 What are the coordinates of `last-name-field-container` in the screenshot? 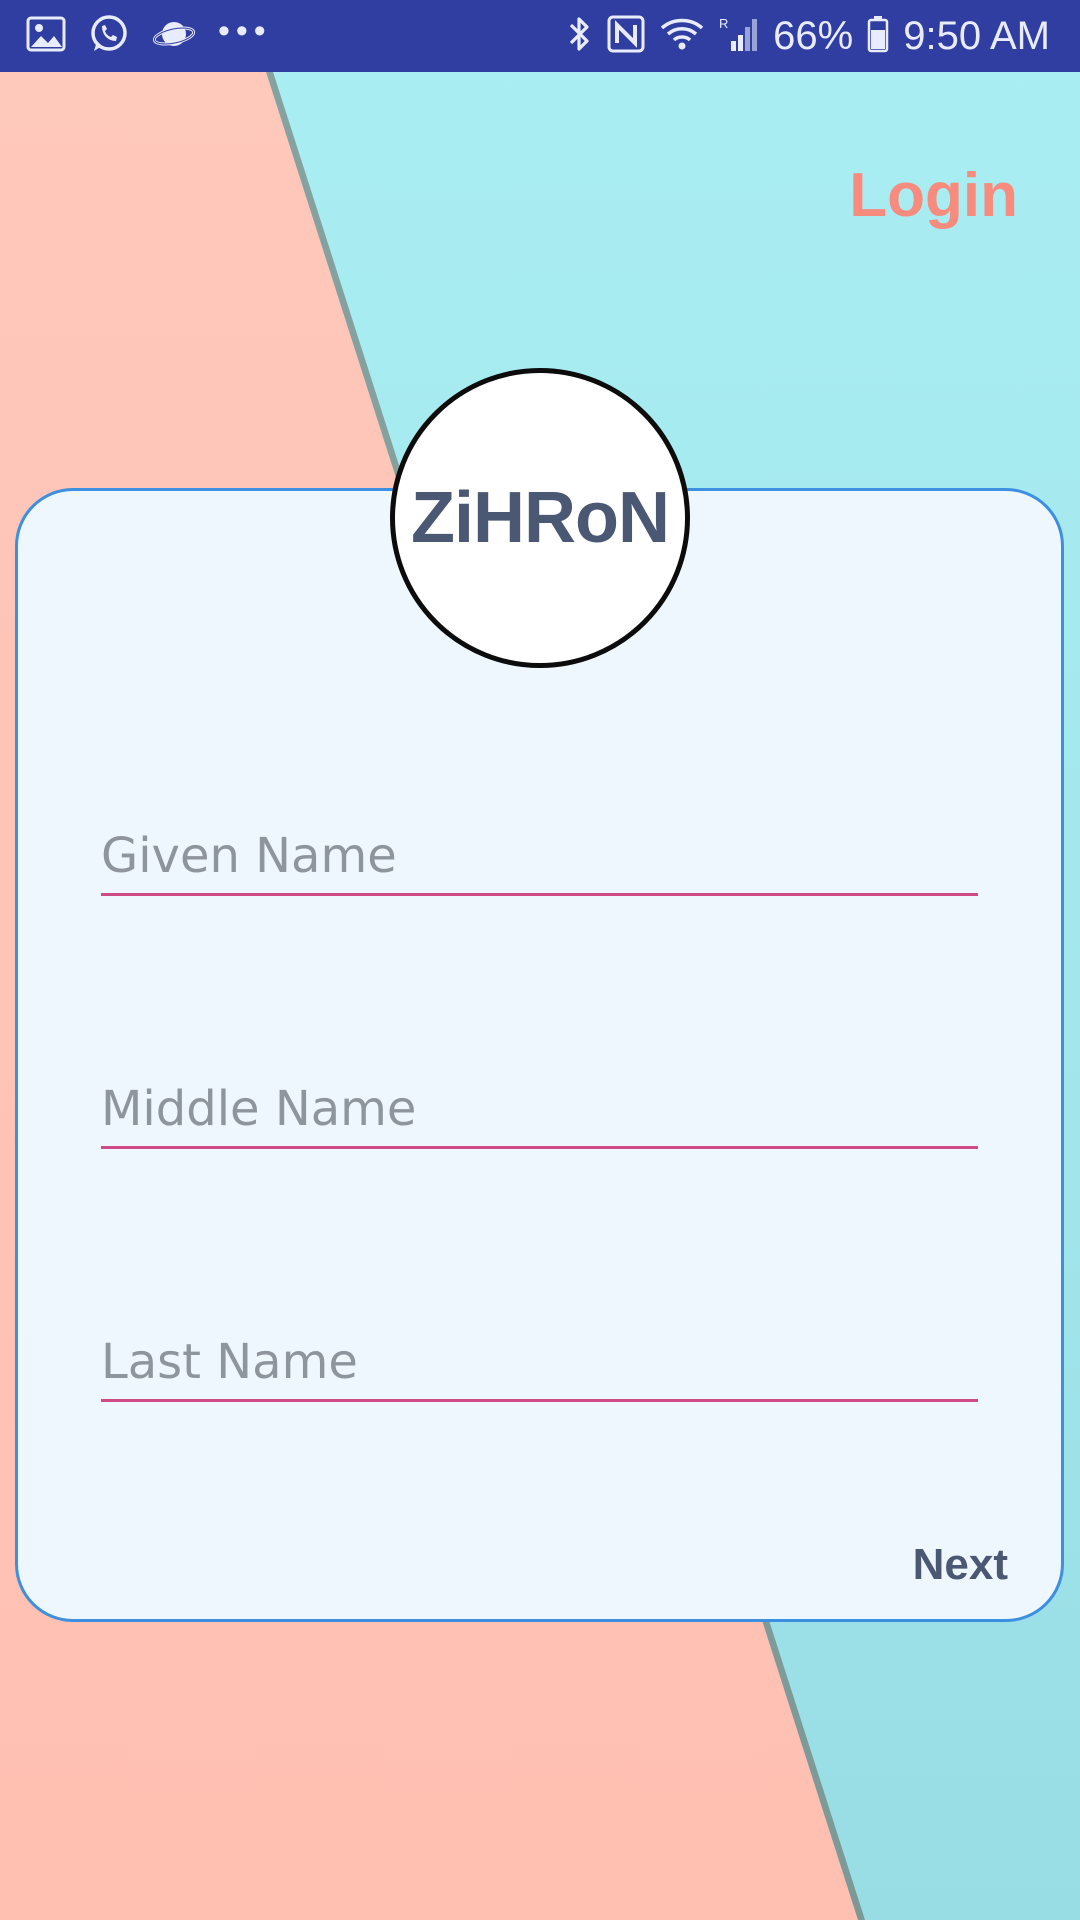 It's located at (539, 1357).